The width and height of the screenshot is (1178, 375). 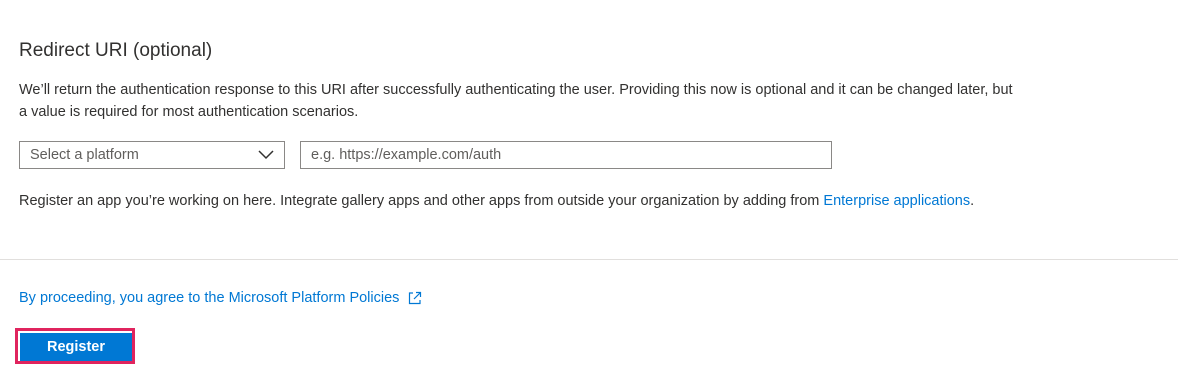 What do you see at coordinates (415, 298) in the screenshot?
I see `external-link-icon` at bounding box center [415, 298].